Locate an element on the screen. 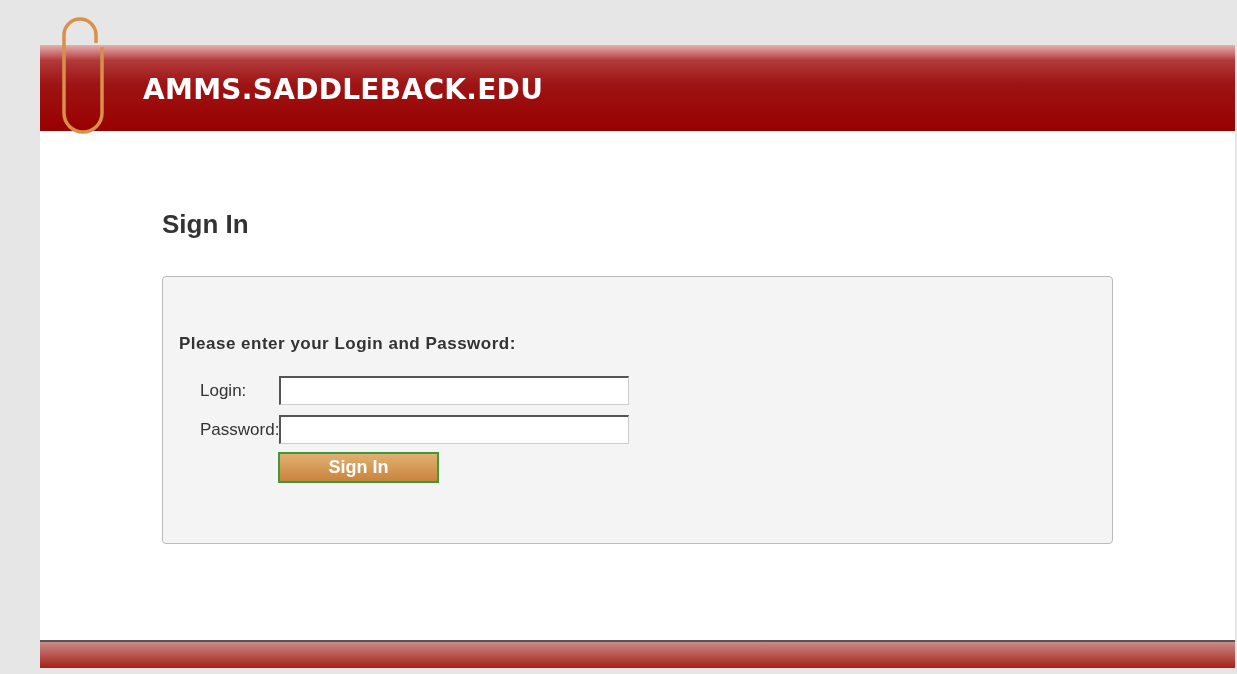 The image size is (1237, 674). field-label: Password: is located at coordinates (239, 429).